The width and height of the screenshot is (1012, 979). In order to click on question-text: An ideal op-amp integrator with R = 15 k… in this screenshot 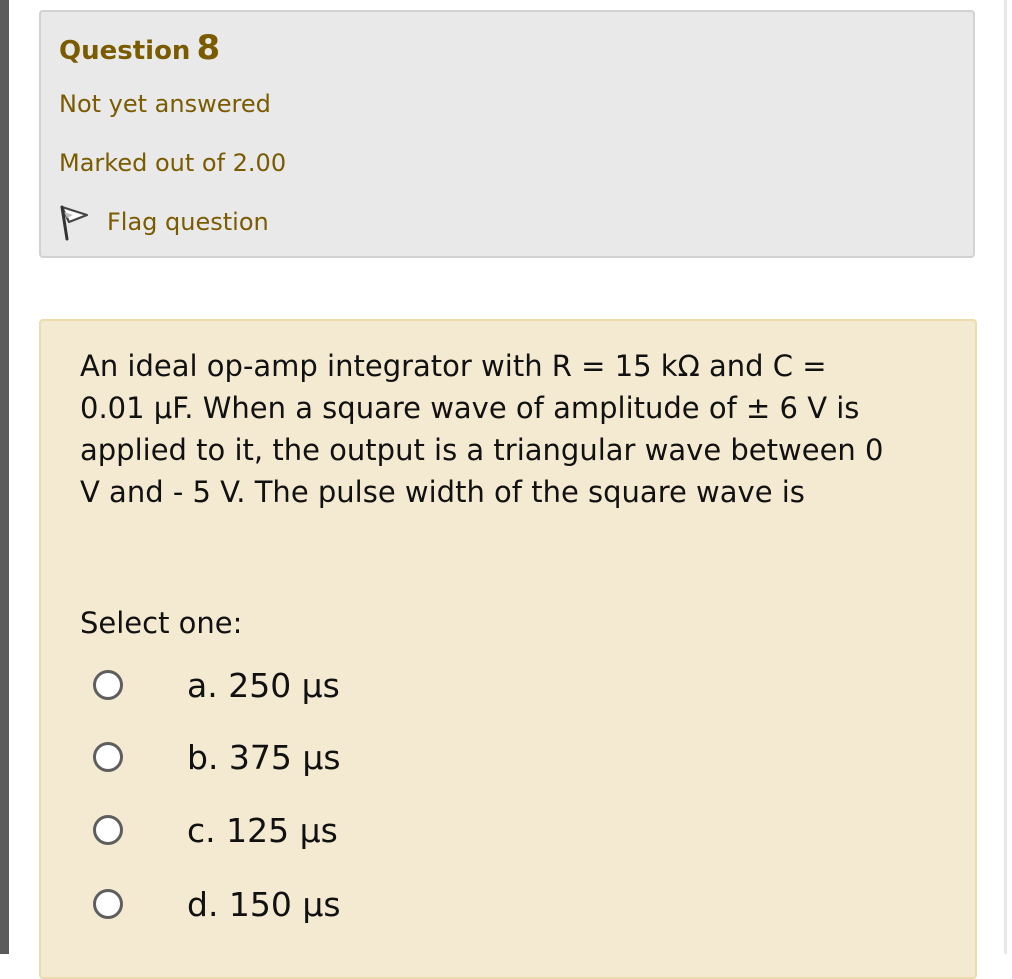, I will do `click(482, 429)`.